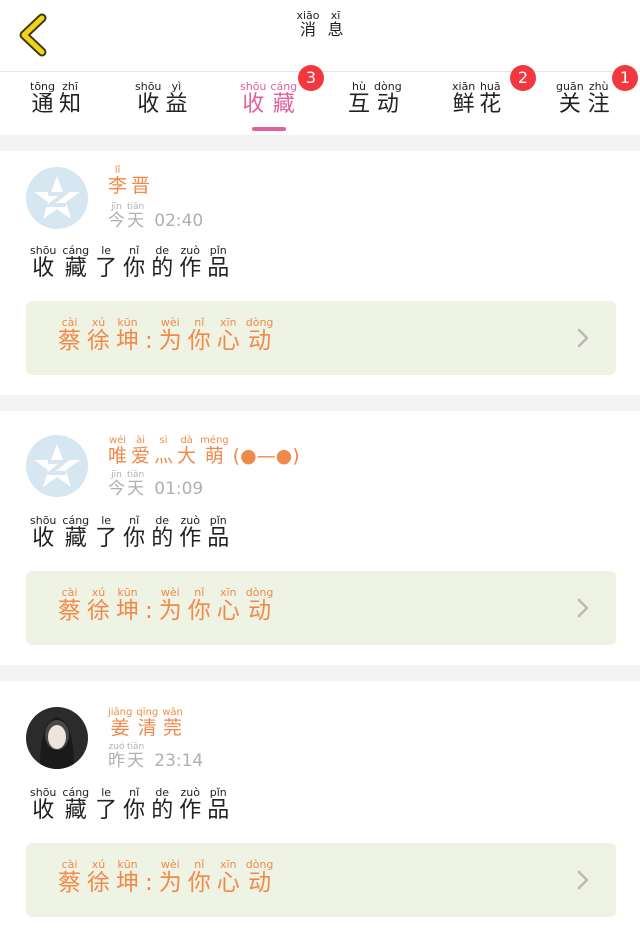 Image resolution: width=640 pixels, height=939 pixels. Describe the element at coordinates (477, 99) in the screenshot. I see `tab-flowers: xiān 鲜 huā 花` at that location.